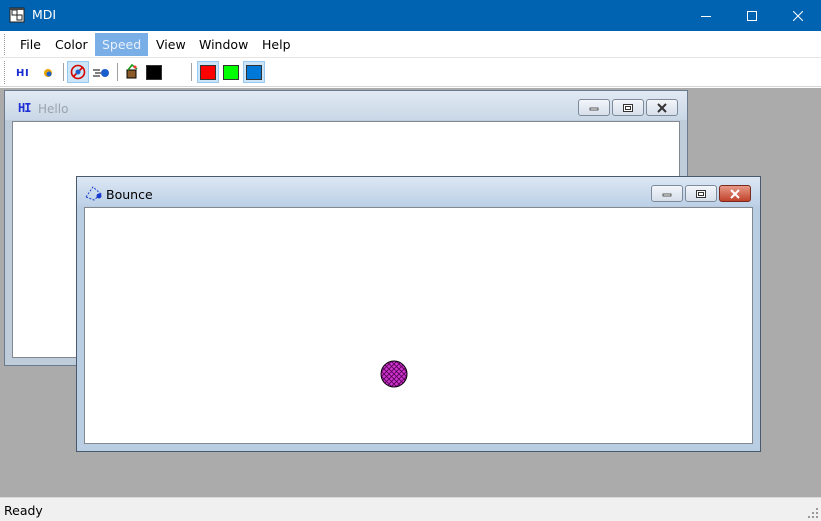  I want to click on new-hello-button: H I, so click(23, 72).